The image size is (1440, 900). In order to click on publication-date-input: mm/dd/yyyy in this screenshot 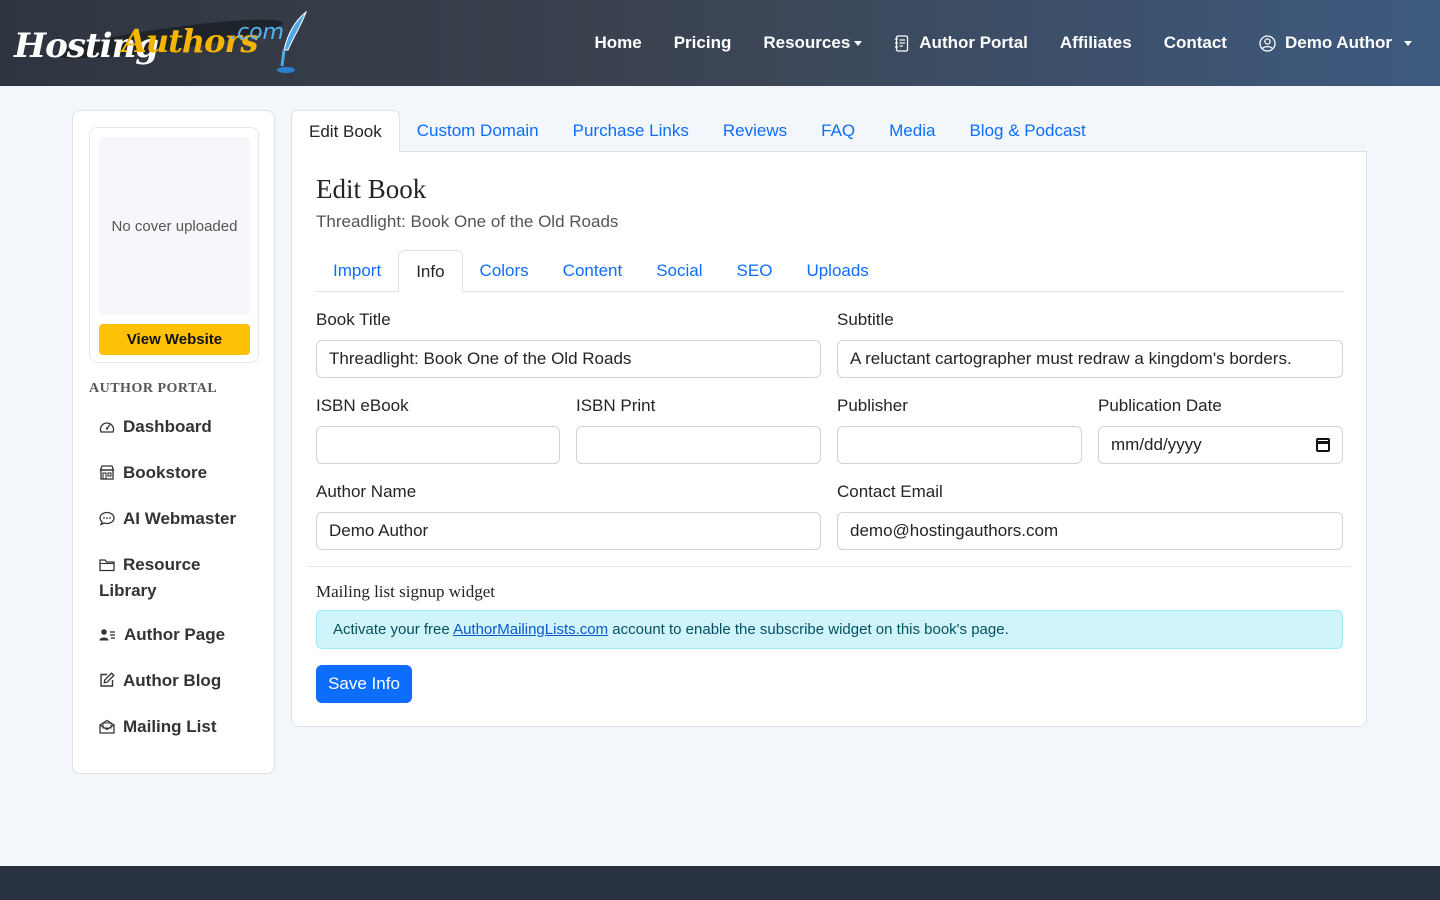, I will do `click(1220, 445)`.